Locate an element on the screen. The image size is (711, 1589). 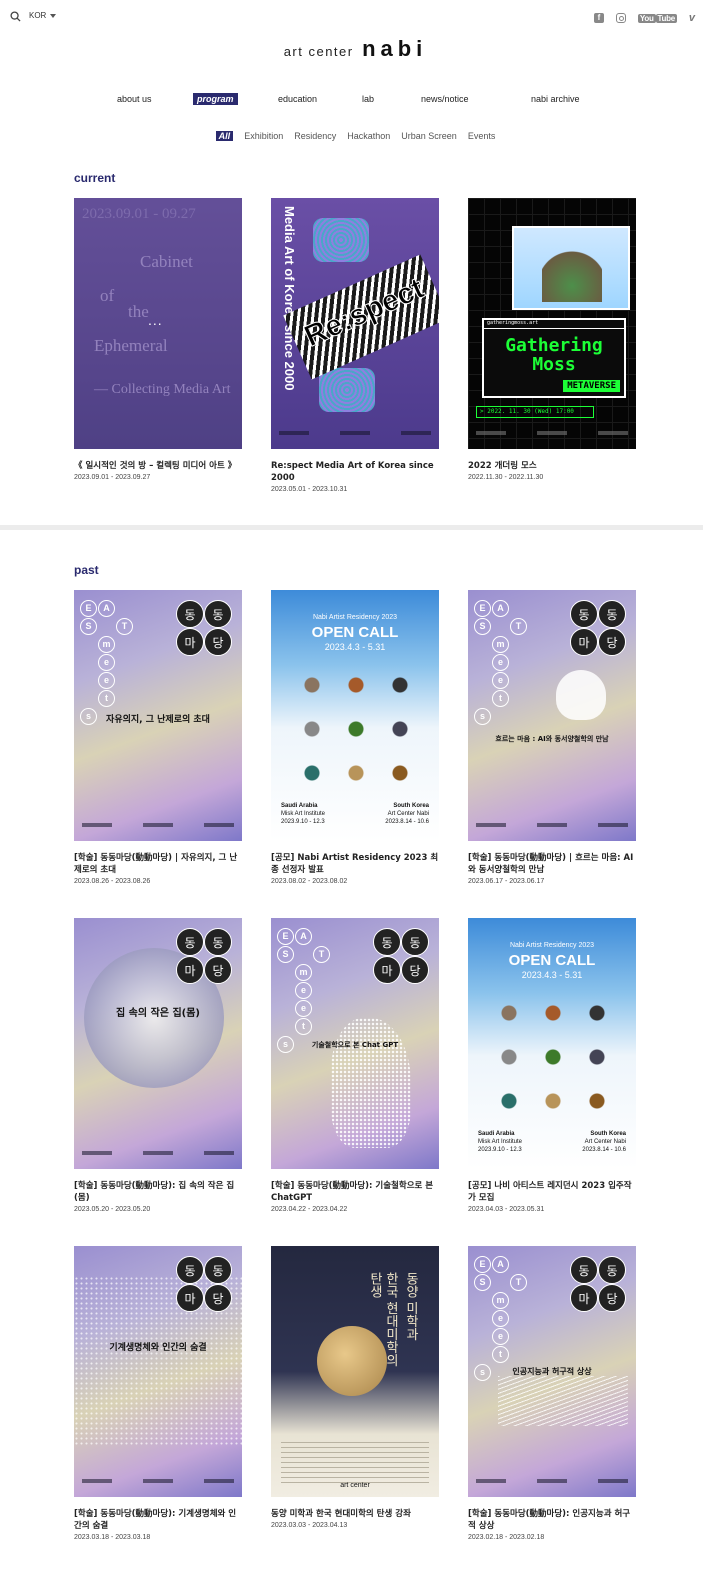
card-title: [학술] 동동마당(動動마당) | 흐르는 마음: AI와 동서양철학의 만남 is located at coordinates (552, 864).